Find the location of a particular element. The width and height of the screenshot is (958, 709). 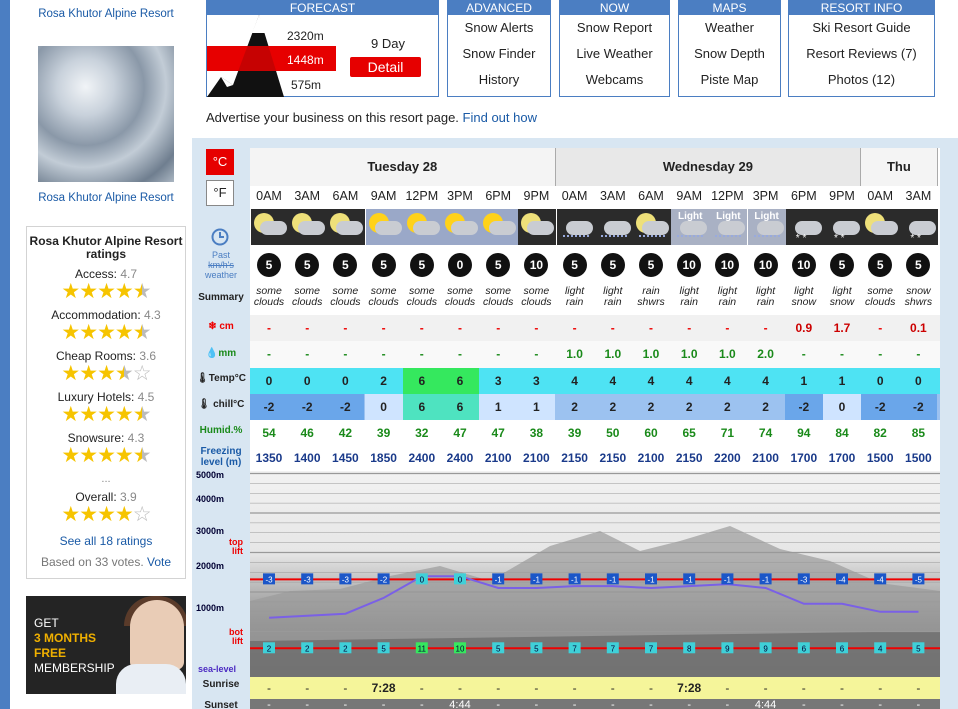

sea-level-label: sea-level is located at coordinates (217, 669).